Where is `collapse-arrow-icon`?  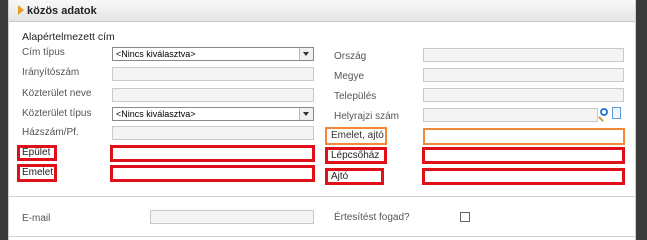 collapse-arrow-icon is located at coordinates (21, 10).